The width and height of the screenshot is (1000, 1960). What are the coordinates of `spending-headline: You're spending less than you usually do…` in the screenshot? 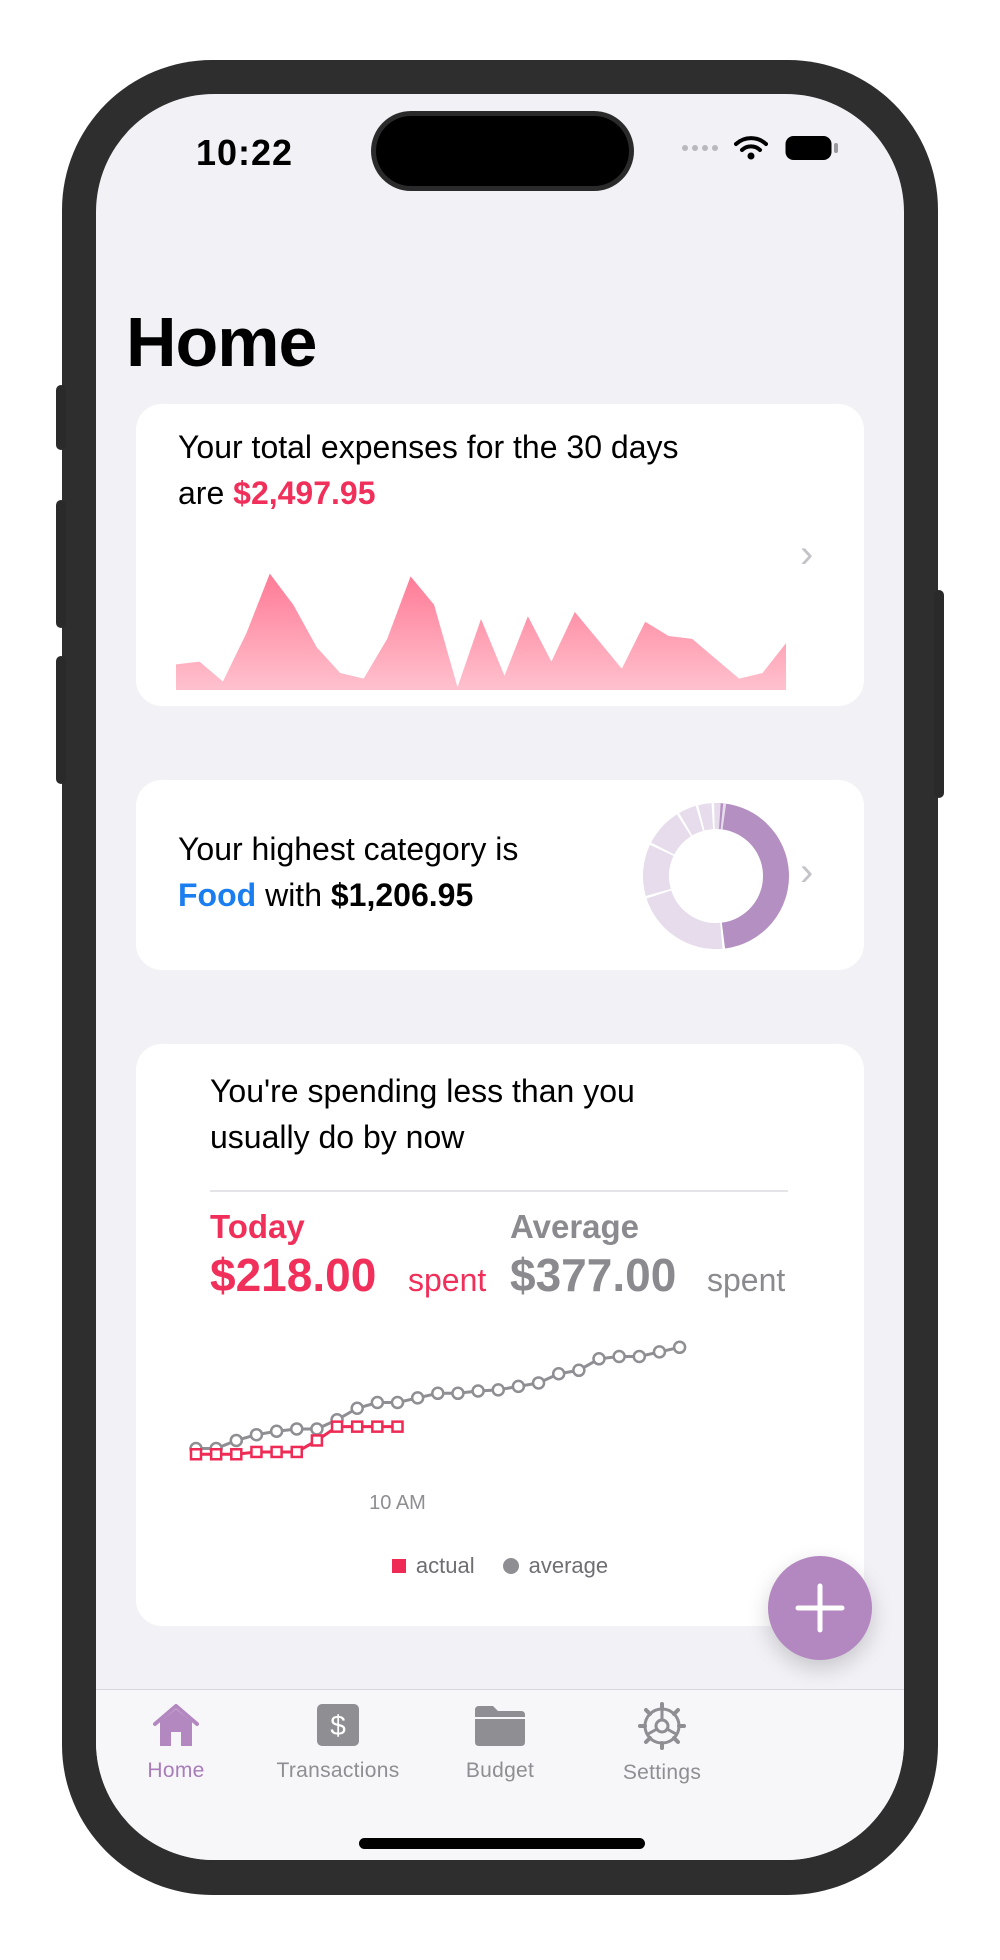 It's located at (510, 1114).